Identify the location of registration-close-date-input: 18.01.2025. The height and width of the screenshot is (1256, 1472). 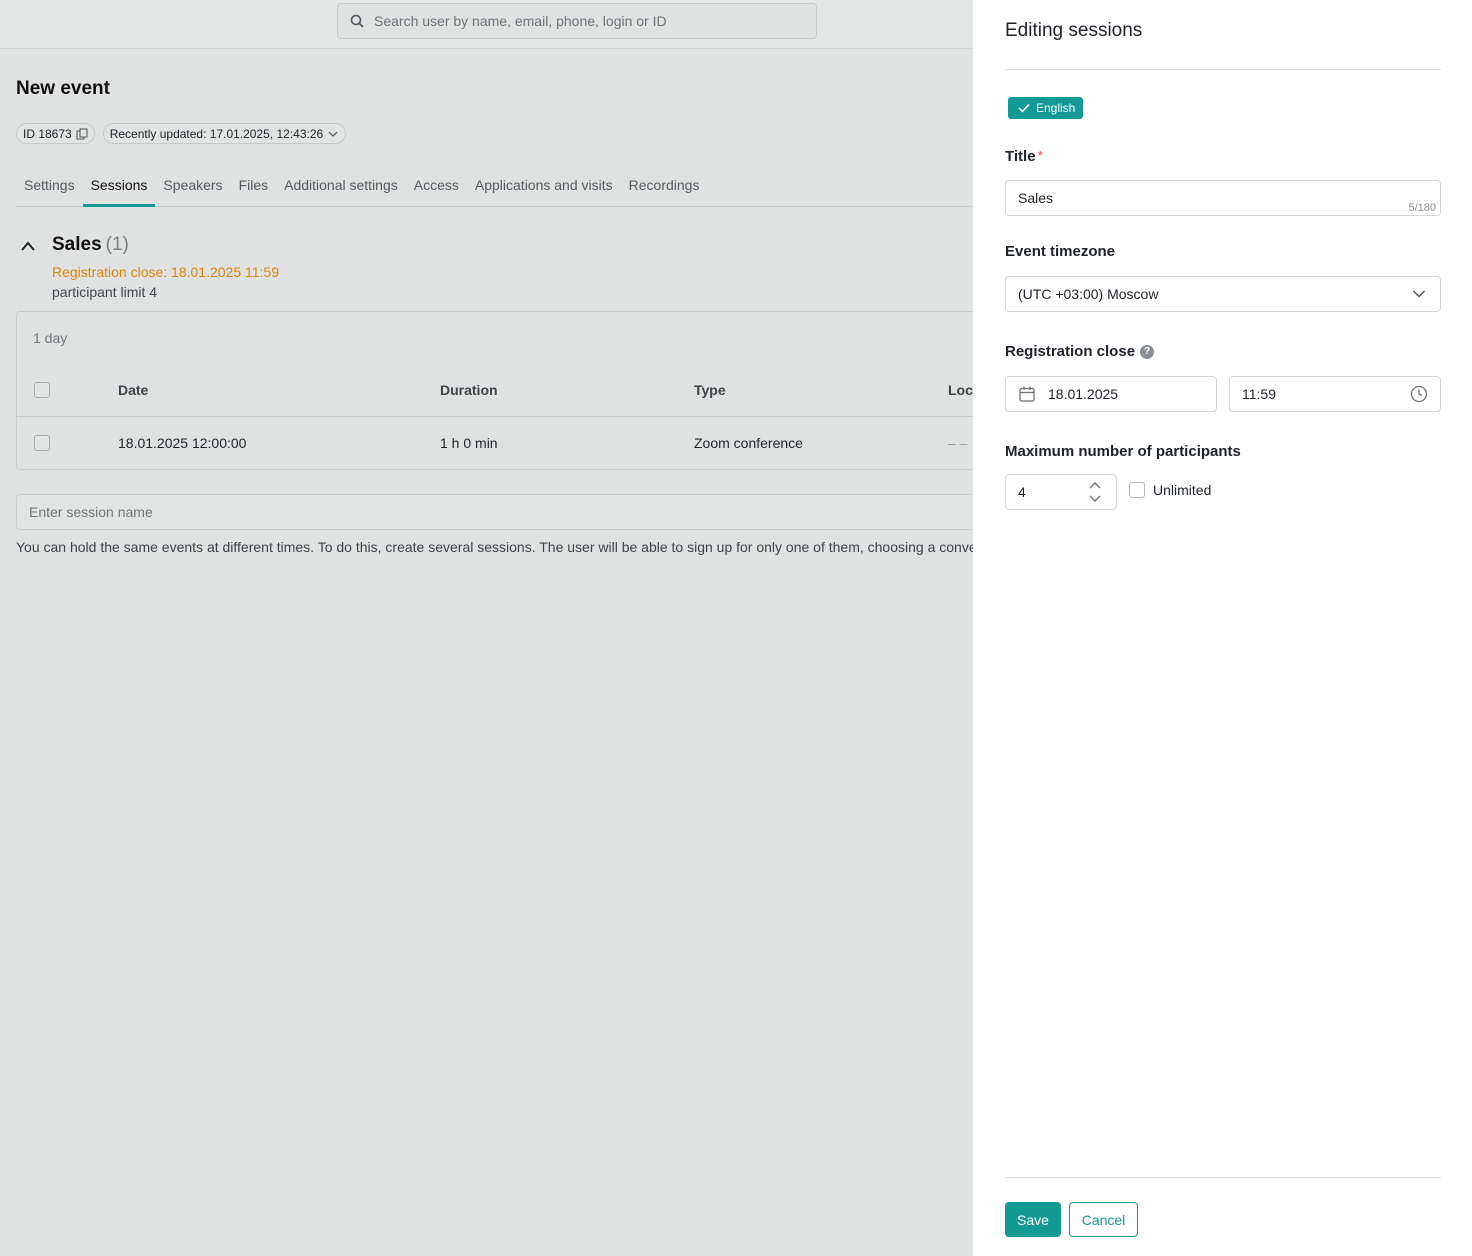
(1111, 394).